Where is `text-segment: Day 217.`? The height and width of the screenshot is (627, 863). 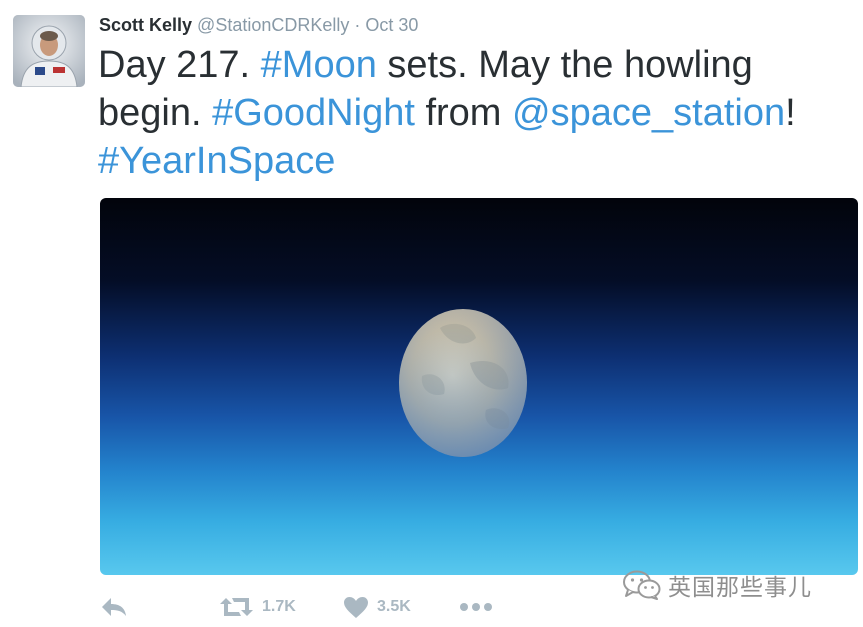 text-segment: Day 217. is located at coordinates (179, 65).